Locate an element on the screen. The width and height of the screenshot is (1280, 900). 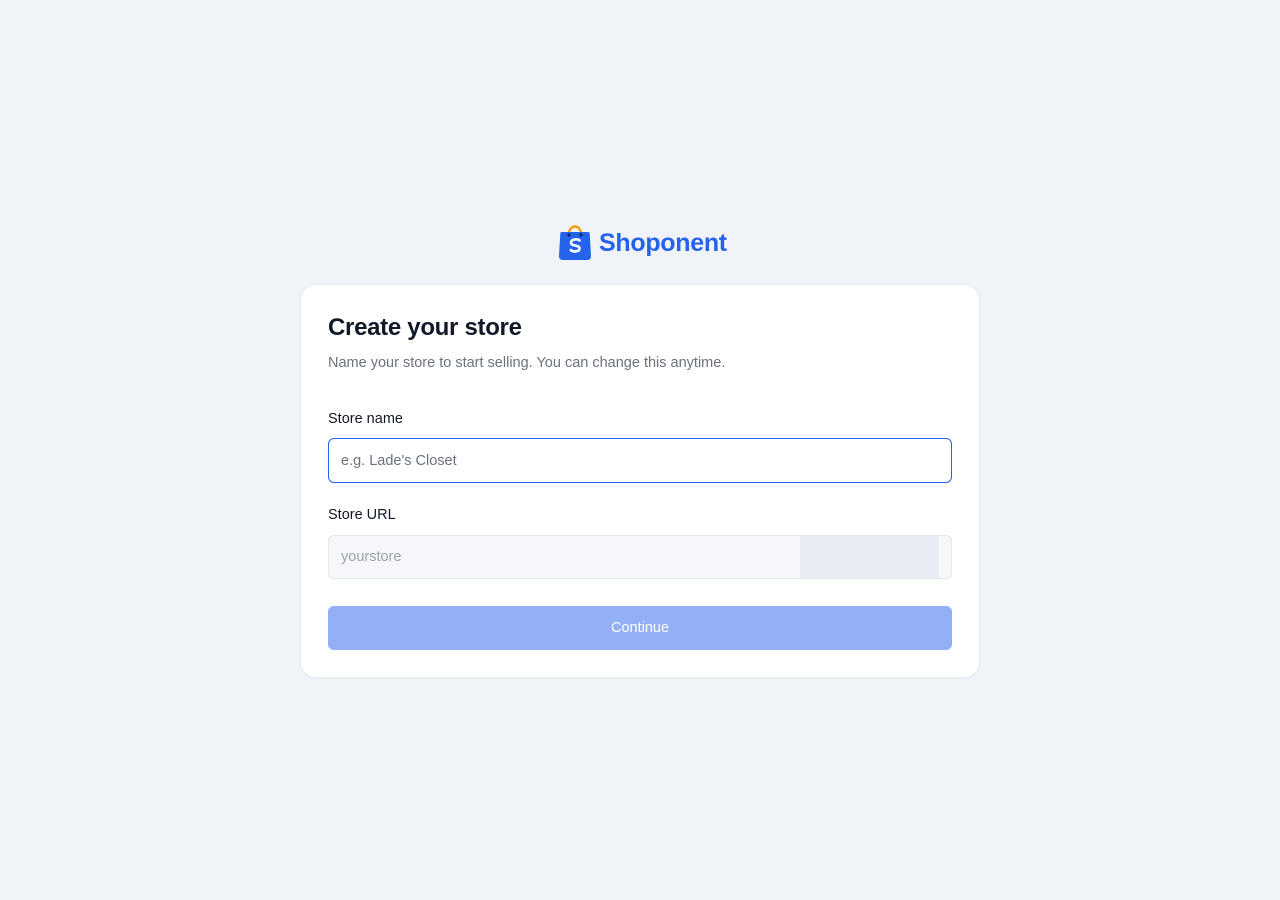
store-url-label: Store URL is located at coordinates (362, 515).